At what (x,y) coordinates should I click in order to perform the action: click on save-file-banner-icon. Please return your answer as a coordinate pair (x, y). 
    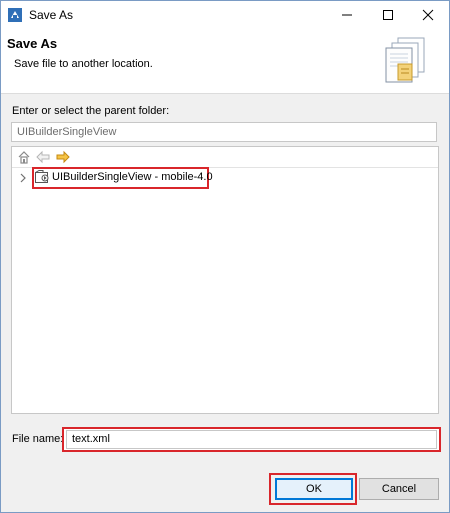
    Looking at the image, I should click on (407, 60).